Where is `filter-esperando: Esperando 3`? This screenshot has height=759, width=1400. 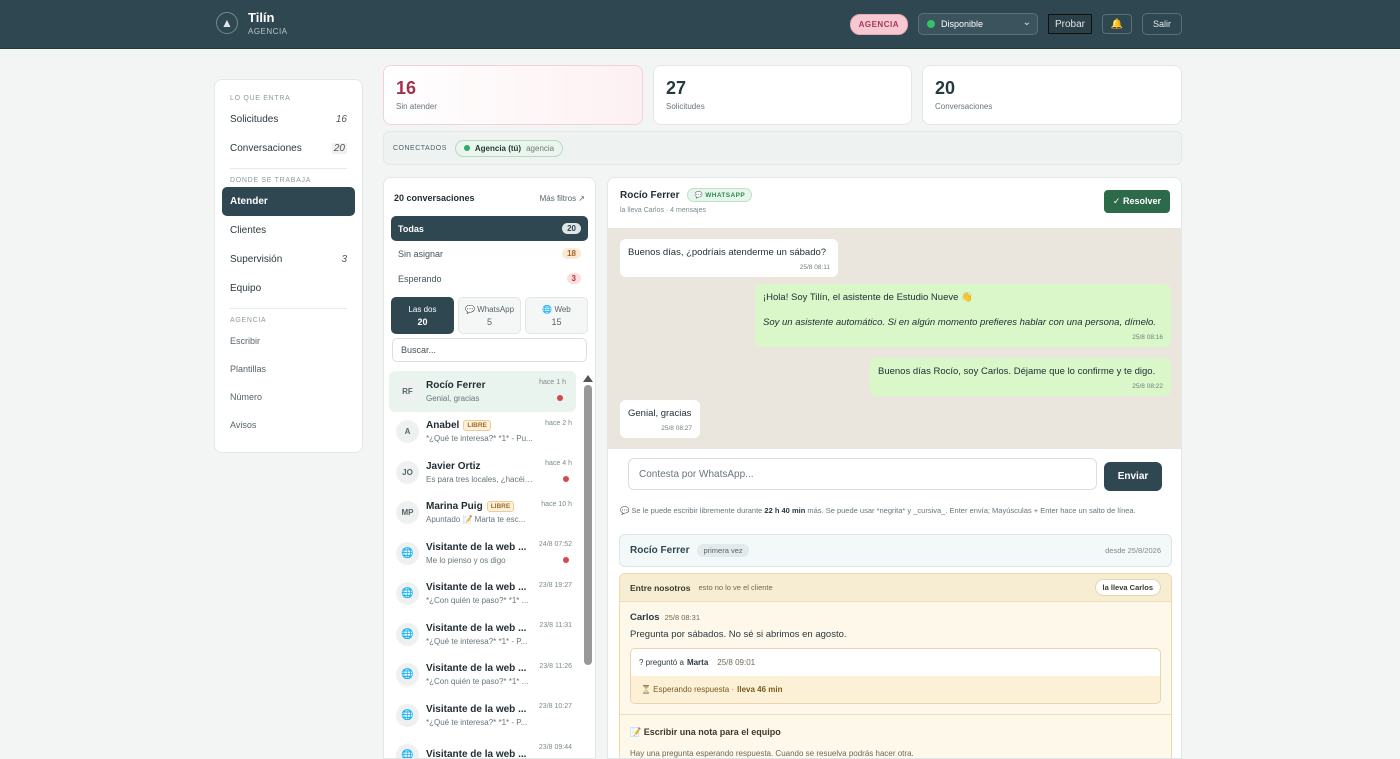 filter-esperando: Esperando 3 is located at coordinates (489, 278).